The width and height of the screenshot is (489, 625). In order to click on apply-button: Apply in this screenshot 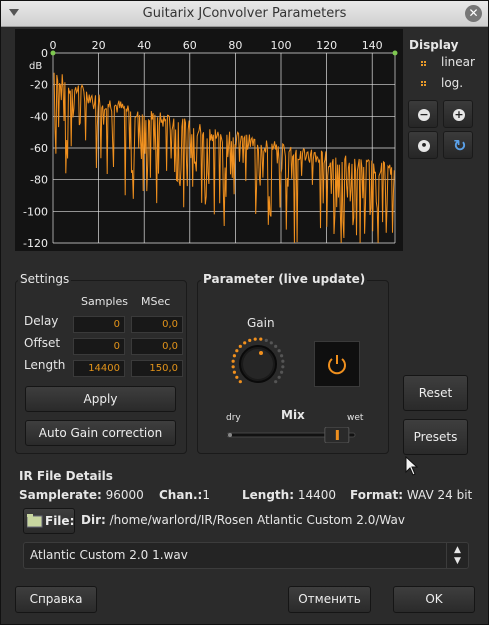, I will do `click(100, 399)`.